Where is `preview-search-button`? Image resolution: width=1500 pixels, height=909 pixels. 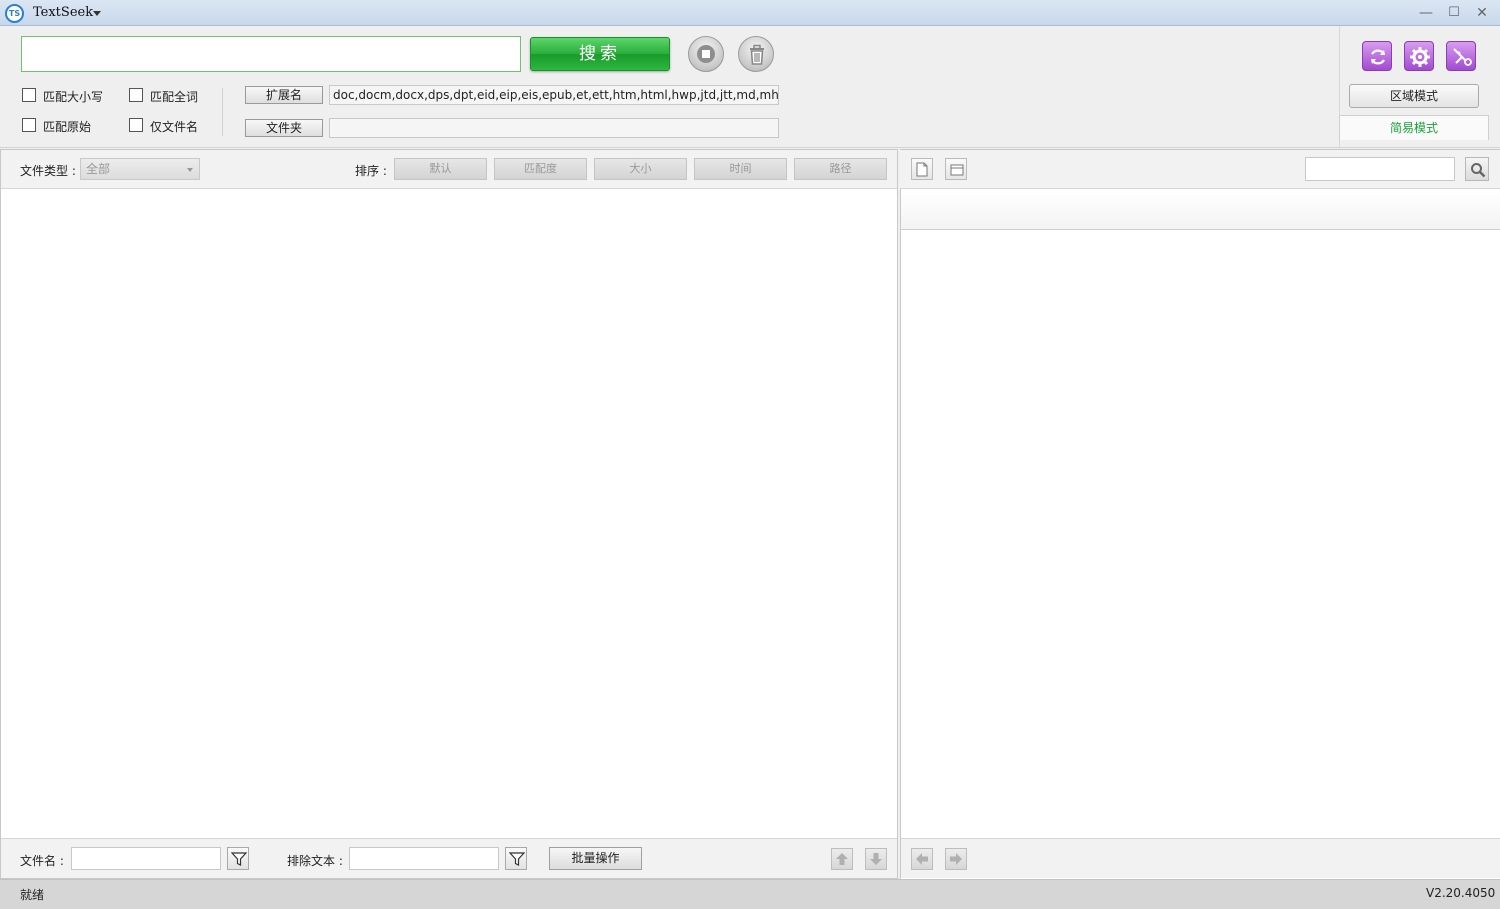
preview-search-button is located at coordinates (1477, 169).